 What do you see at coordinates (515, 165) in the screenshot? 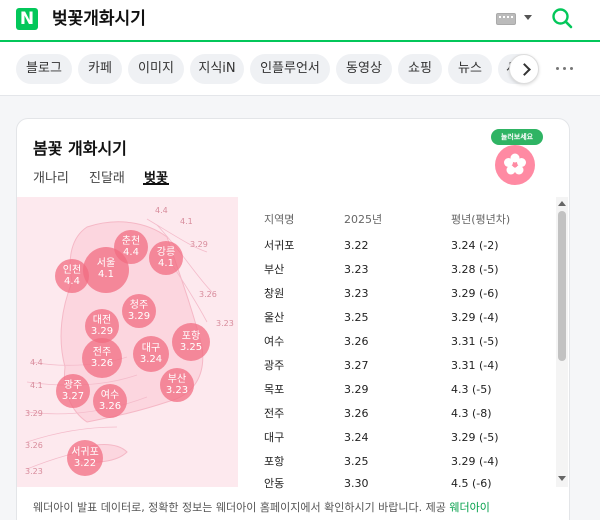
I see `blossom-badge-icon` at bounding box center [515, 165].